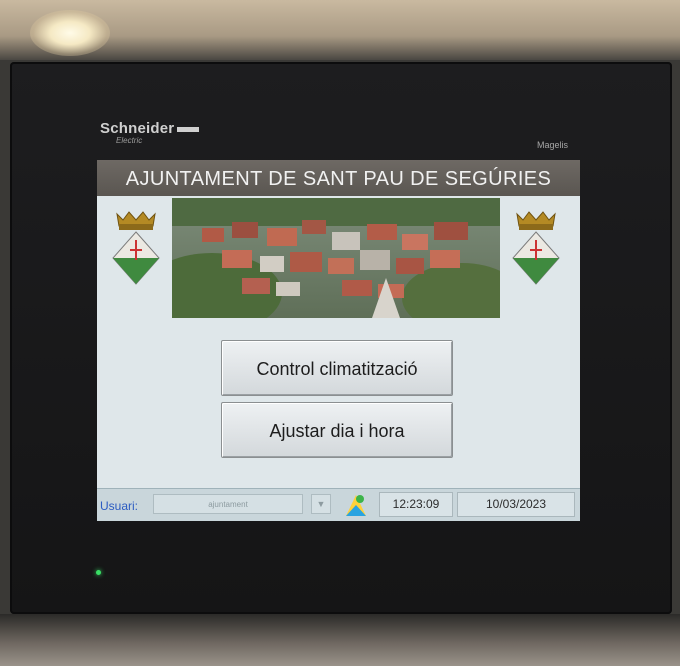  Describe the element at coordinates (129, 140) in the screenshot. I see `brand-subtitle: Electric` at that location.